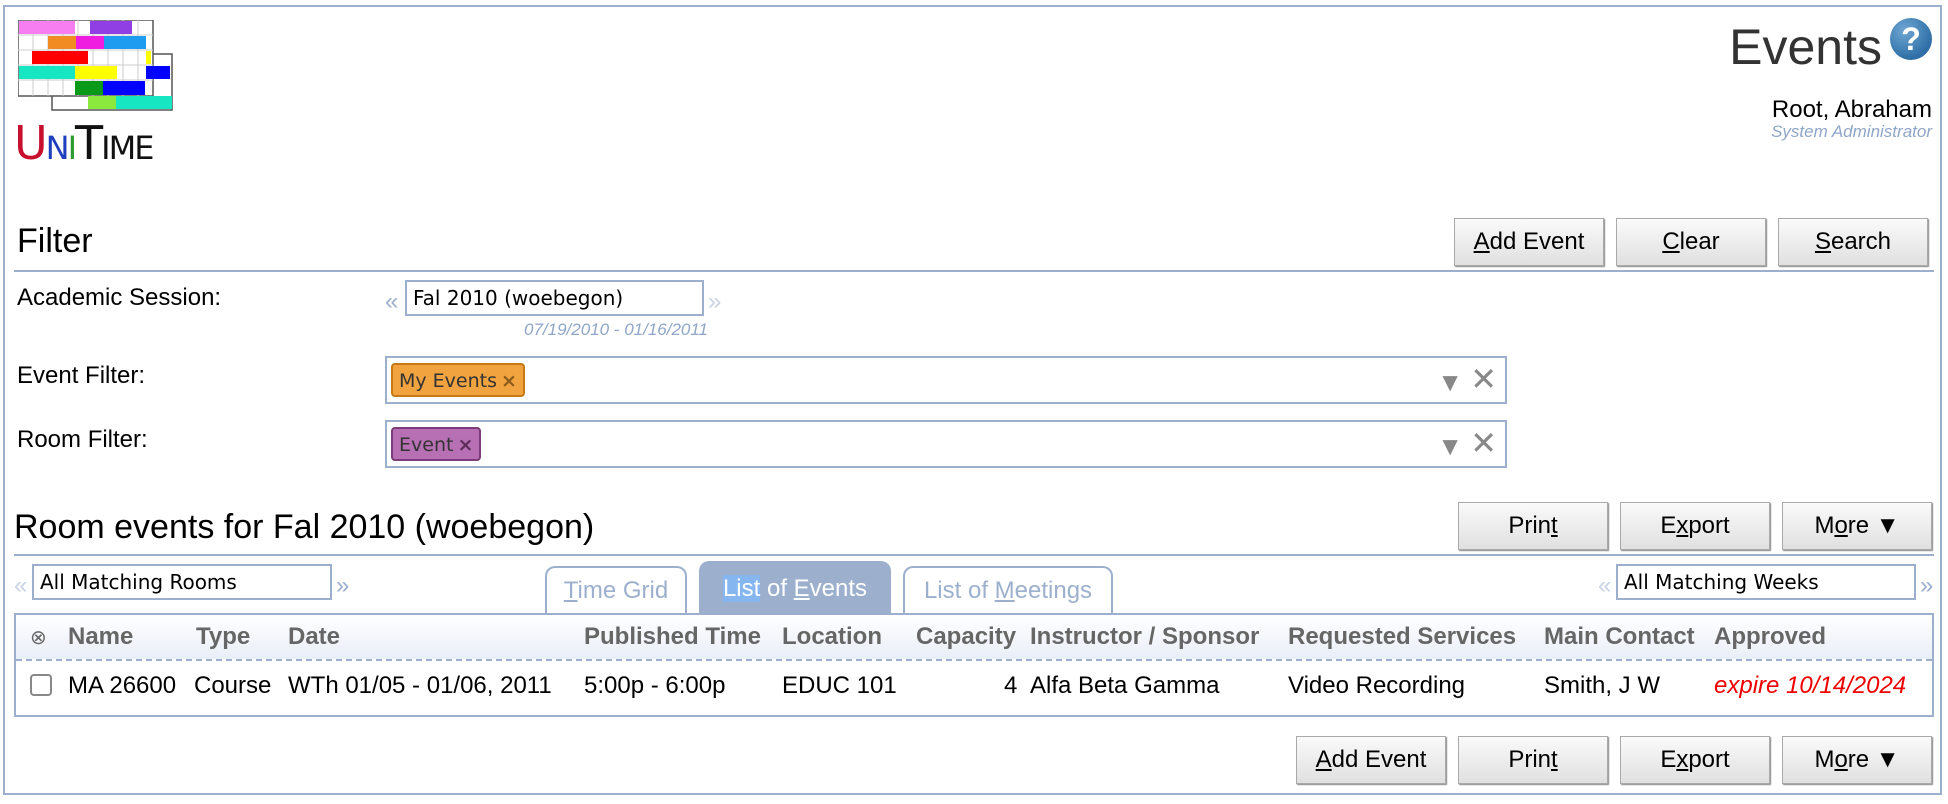 Image resolution: width=1948 pixels, height=804 pixels. Describe the element at coordinates (974, 555) in the screenshot. I see `results-divider` at that location.